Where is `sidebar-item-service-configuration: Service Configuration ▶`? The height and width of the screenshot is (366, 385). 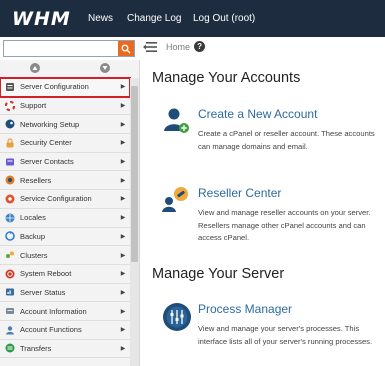
sidebar-item-service-configuration: Service Configuration ▶ is located at coordinates (65, 199).